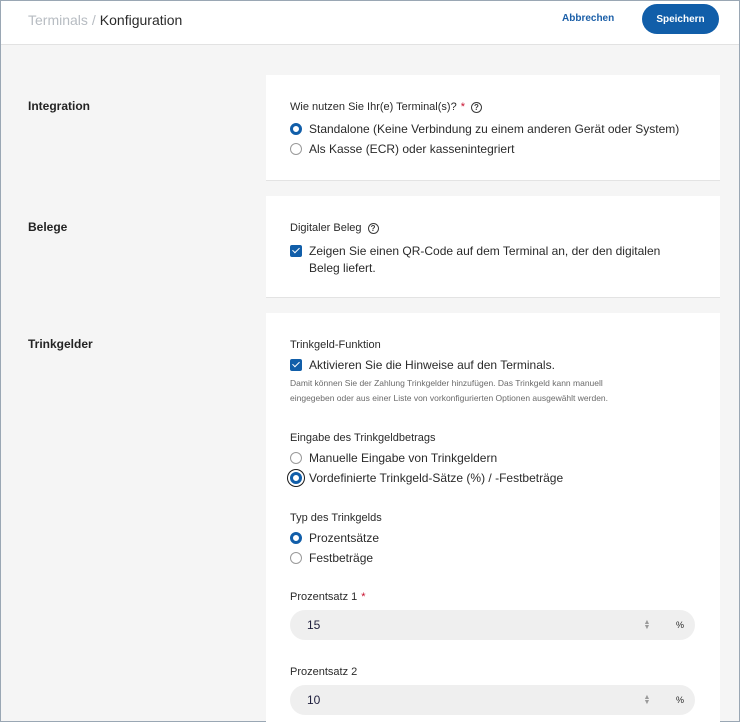 This screenshot has height=722, width=740. What do you see at coordinates (474, 700) in the screenshot?
I see `rate2-value: 10` at bounding box center [474, 700].